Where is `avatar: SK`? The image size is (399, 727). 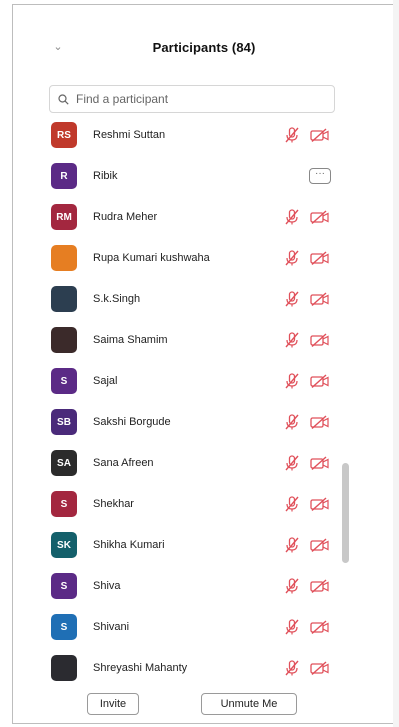
avatar: SK is located at coordinates (64, 545).